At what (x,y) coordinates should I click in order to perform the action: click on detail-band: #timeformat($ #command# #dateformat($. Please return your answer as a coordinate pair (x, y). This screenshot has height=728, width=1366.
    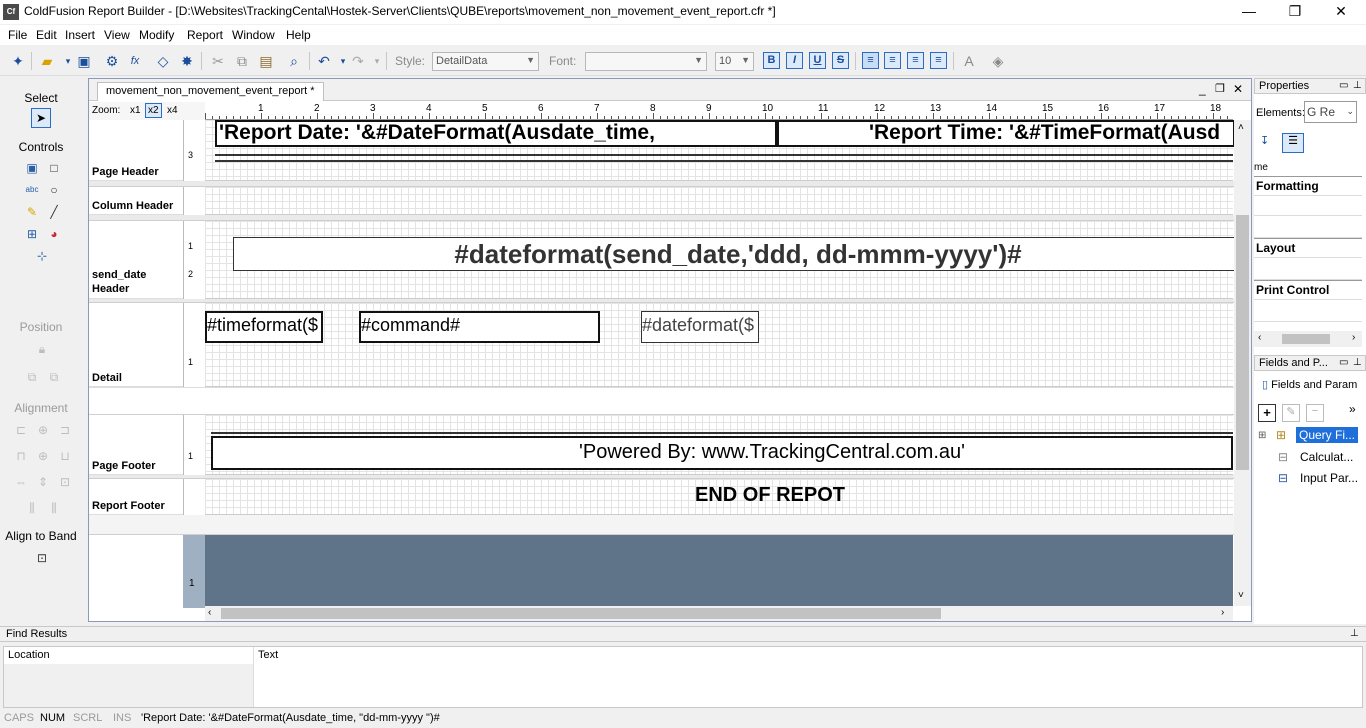
    Looking at the image, I should click on (719, 345).